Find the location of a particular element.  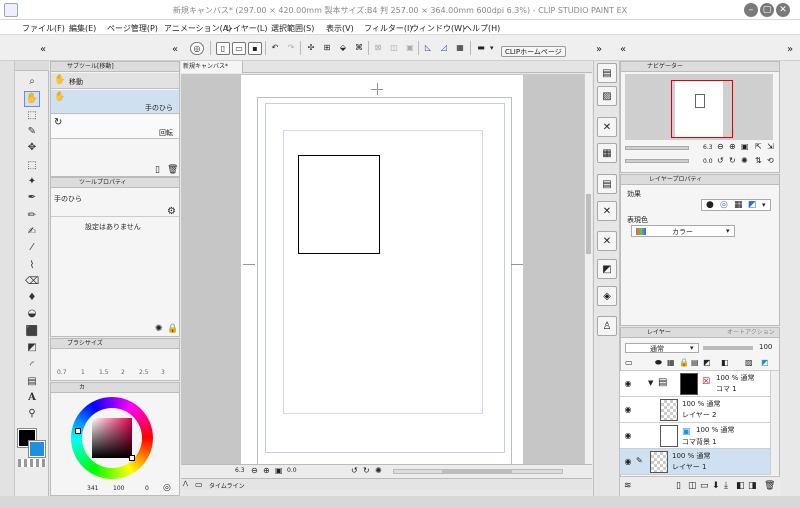

brush-tool-icon: ✍ is located at coordinates (32, 232).